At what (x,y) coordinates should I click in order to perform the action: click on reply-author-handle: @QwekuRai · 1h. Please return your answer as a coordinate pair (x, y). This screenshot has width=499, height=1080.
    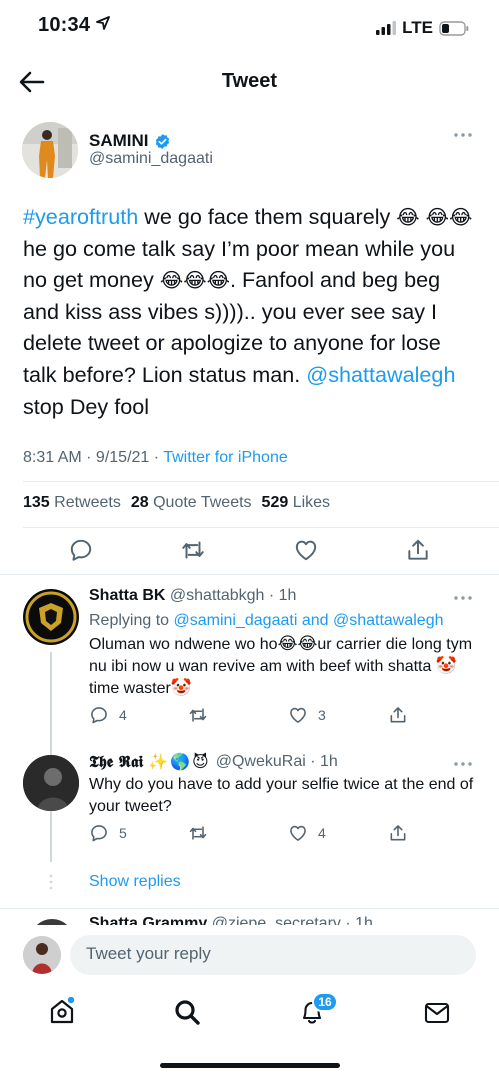
    Looking at the image, I should click on (277, 762).